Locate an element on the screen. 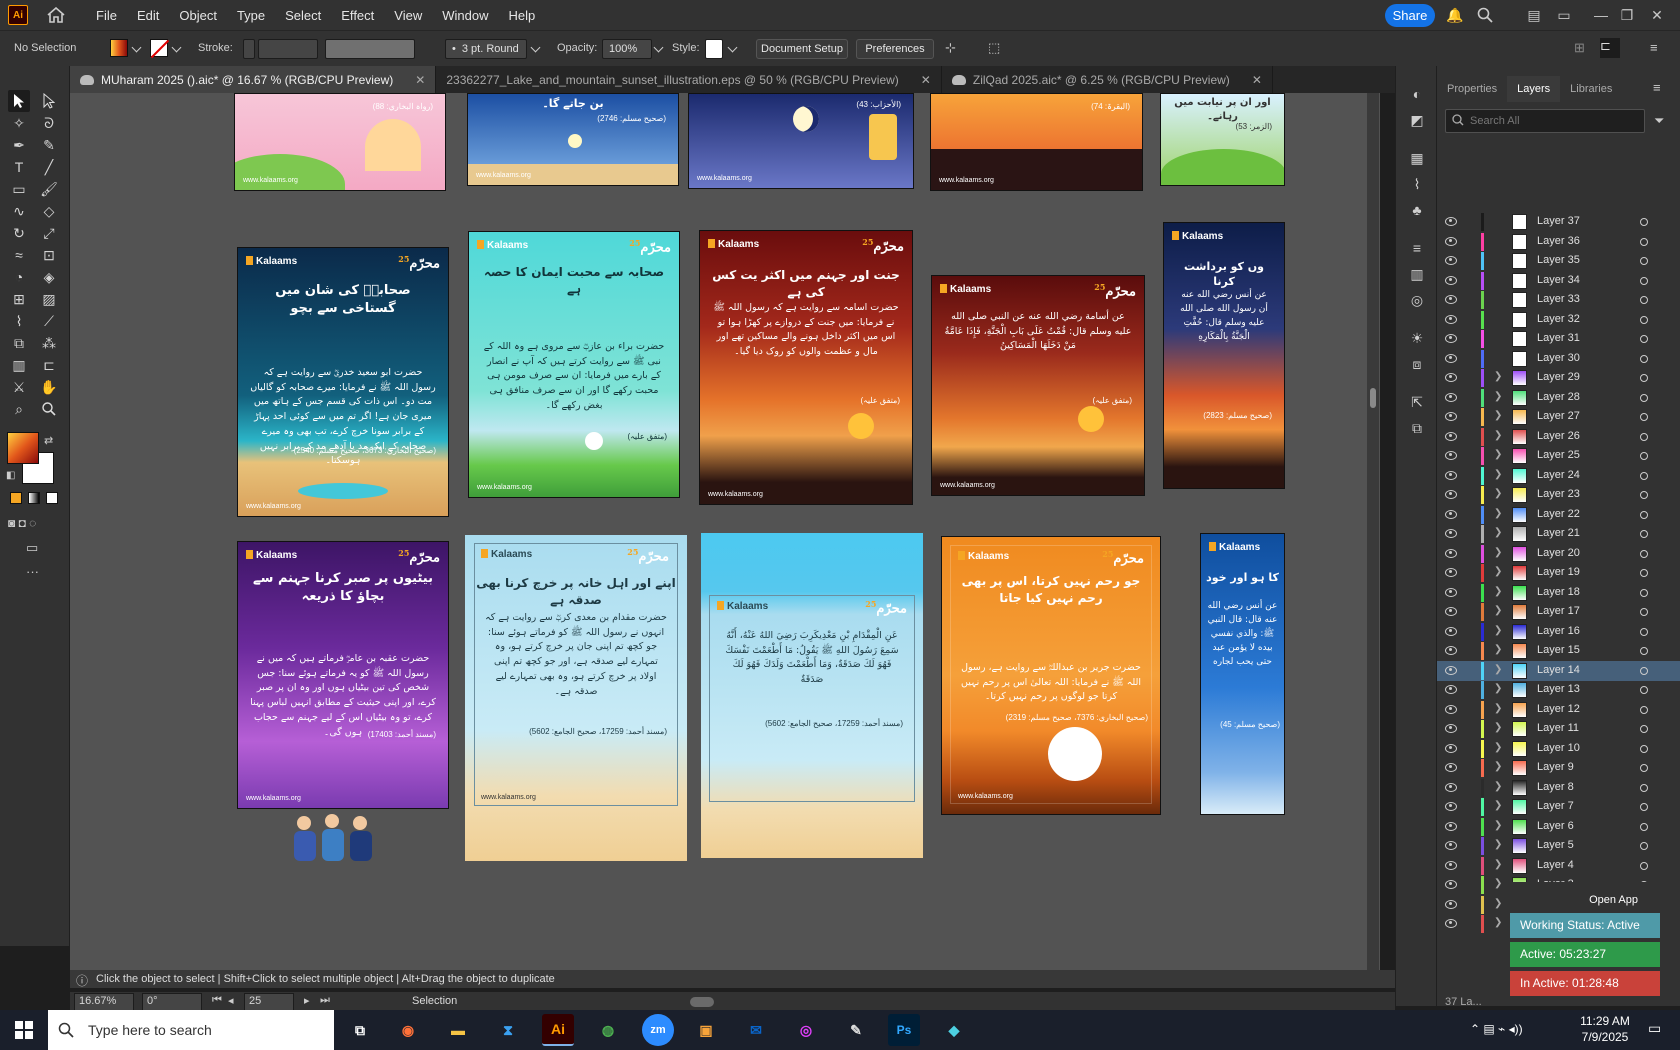 The height and width of the screenshot is (1050, 1680). menu-edit: Edit is located at coordinates (148, 15).